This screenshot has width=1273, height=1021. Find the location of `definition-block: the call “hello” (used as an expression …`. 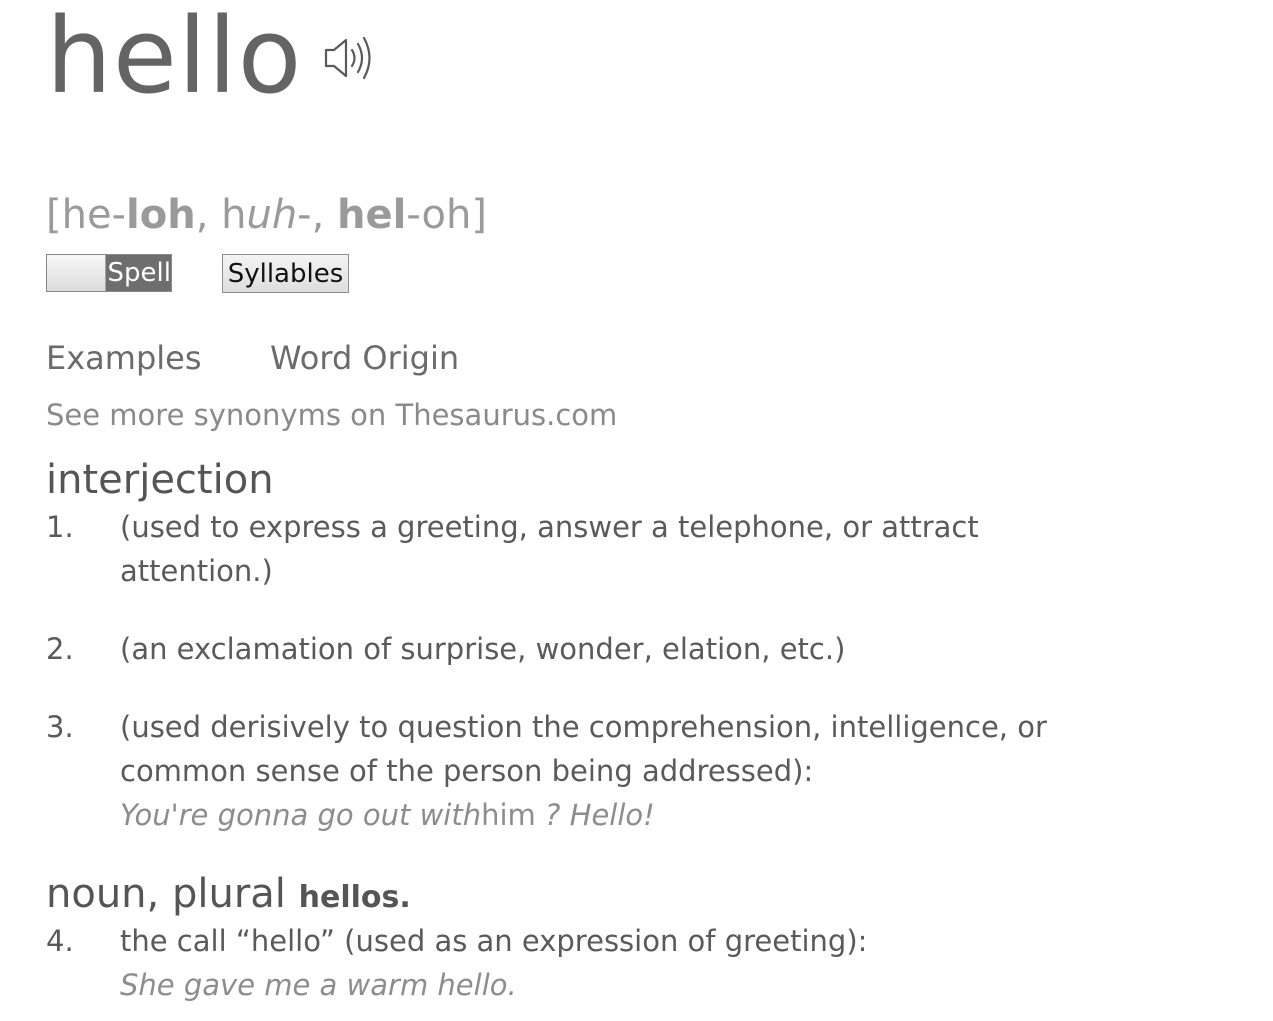

definition-block: the call “hello” (used as an expression … is located at coordinates (630, 963).